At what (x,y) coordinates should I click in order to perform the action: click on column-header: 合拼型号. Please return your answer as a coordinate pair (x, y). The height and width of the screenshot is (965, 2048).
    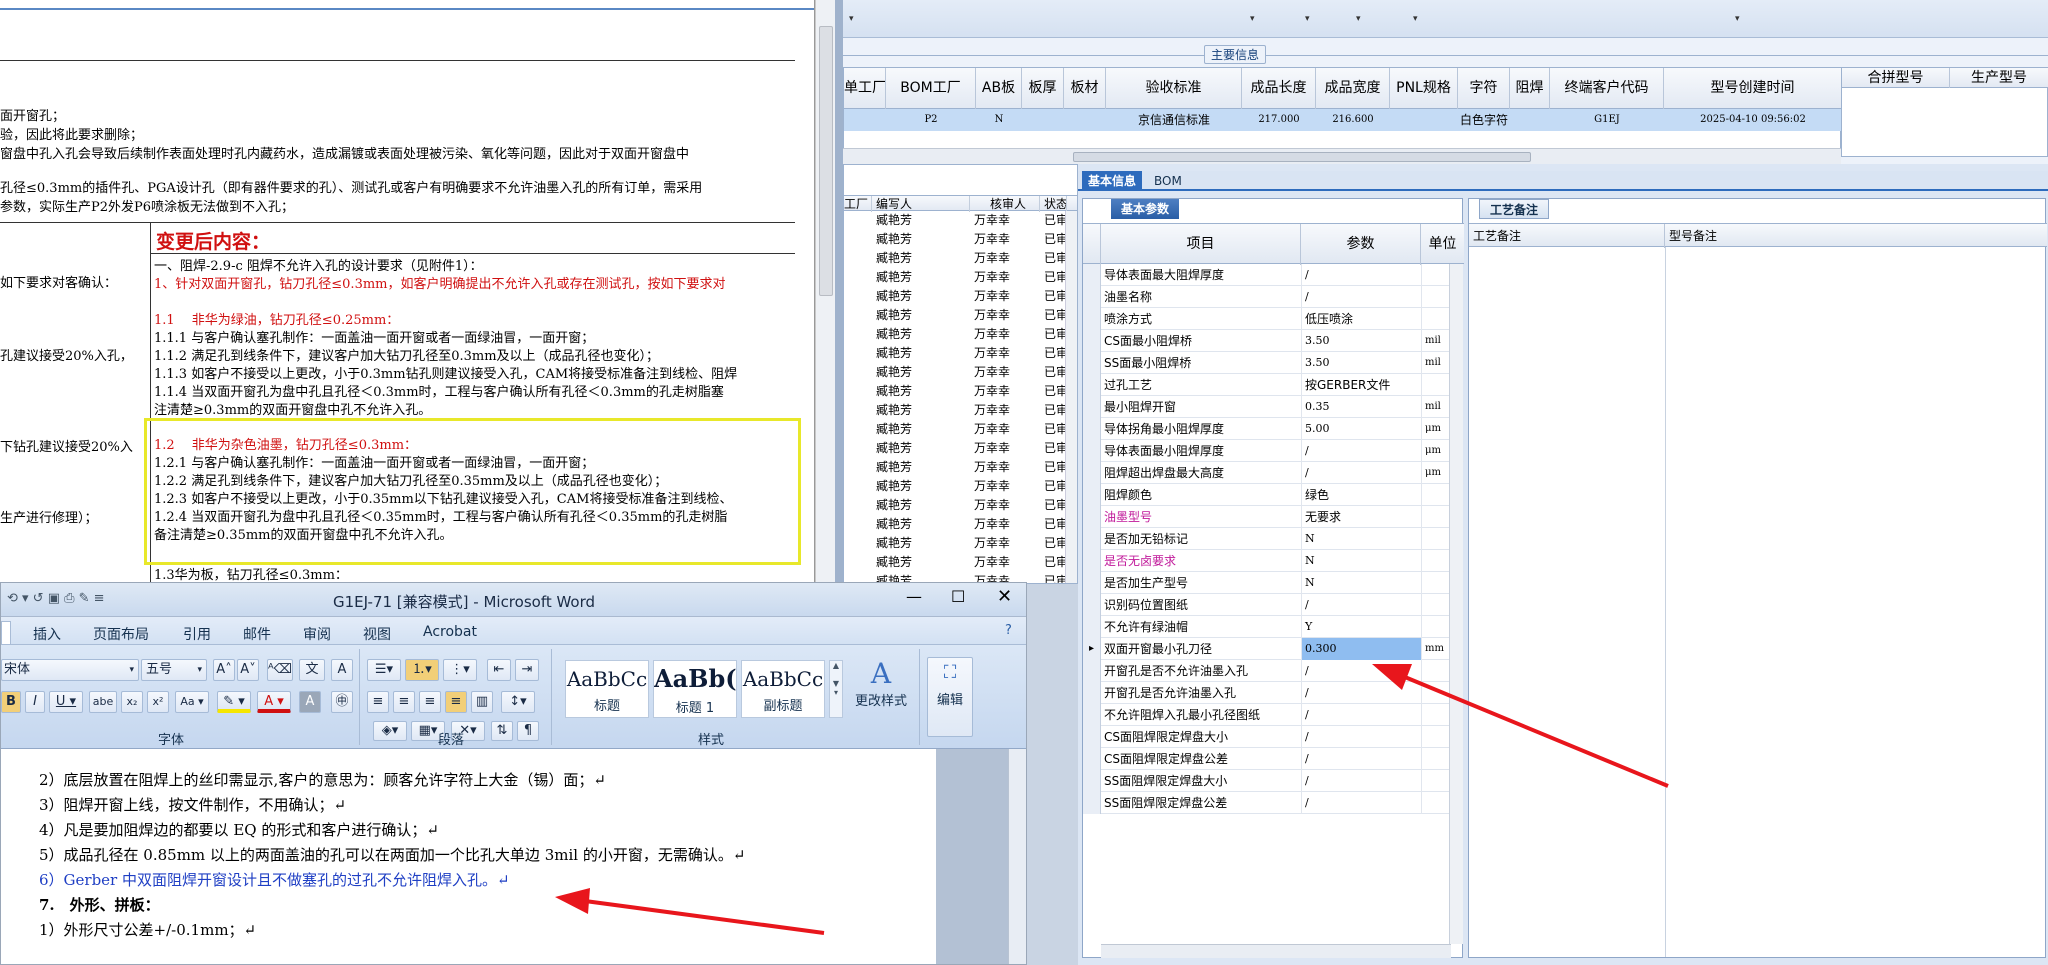
    Looking at the image, I should click on (1896, 78).